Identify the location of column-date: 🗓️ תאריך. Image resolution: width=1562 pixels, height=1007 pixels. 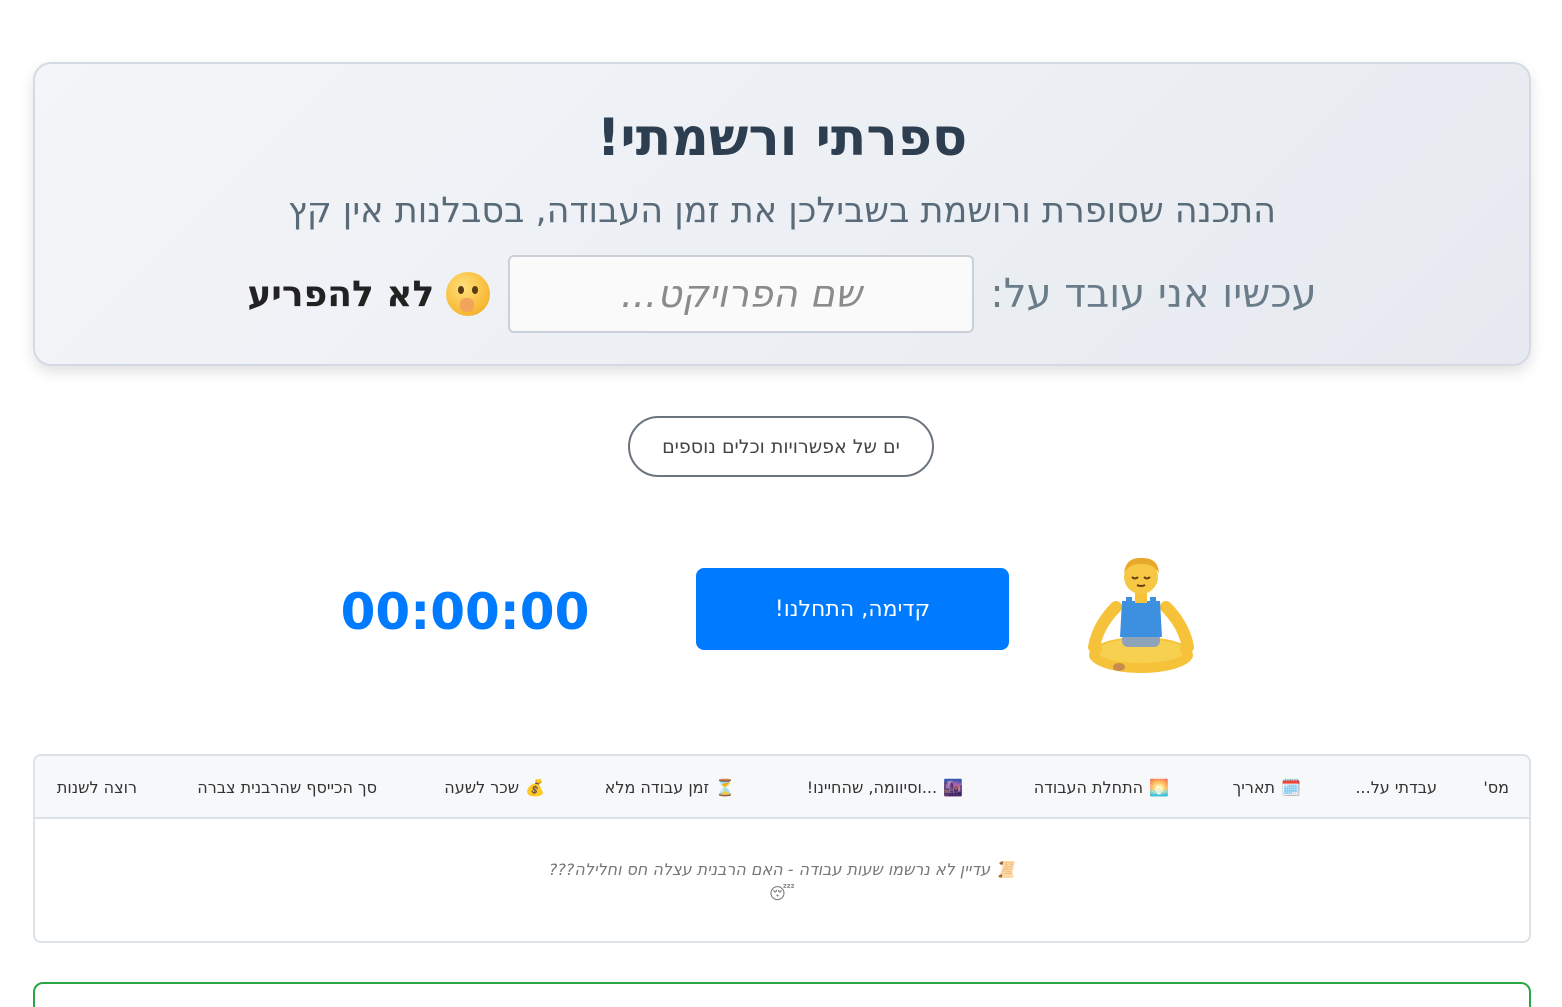
(1267, 787).